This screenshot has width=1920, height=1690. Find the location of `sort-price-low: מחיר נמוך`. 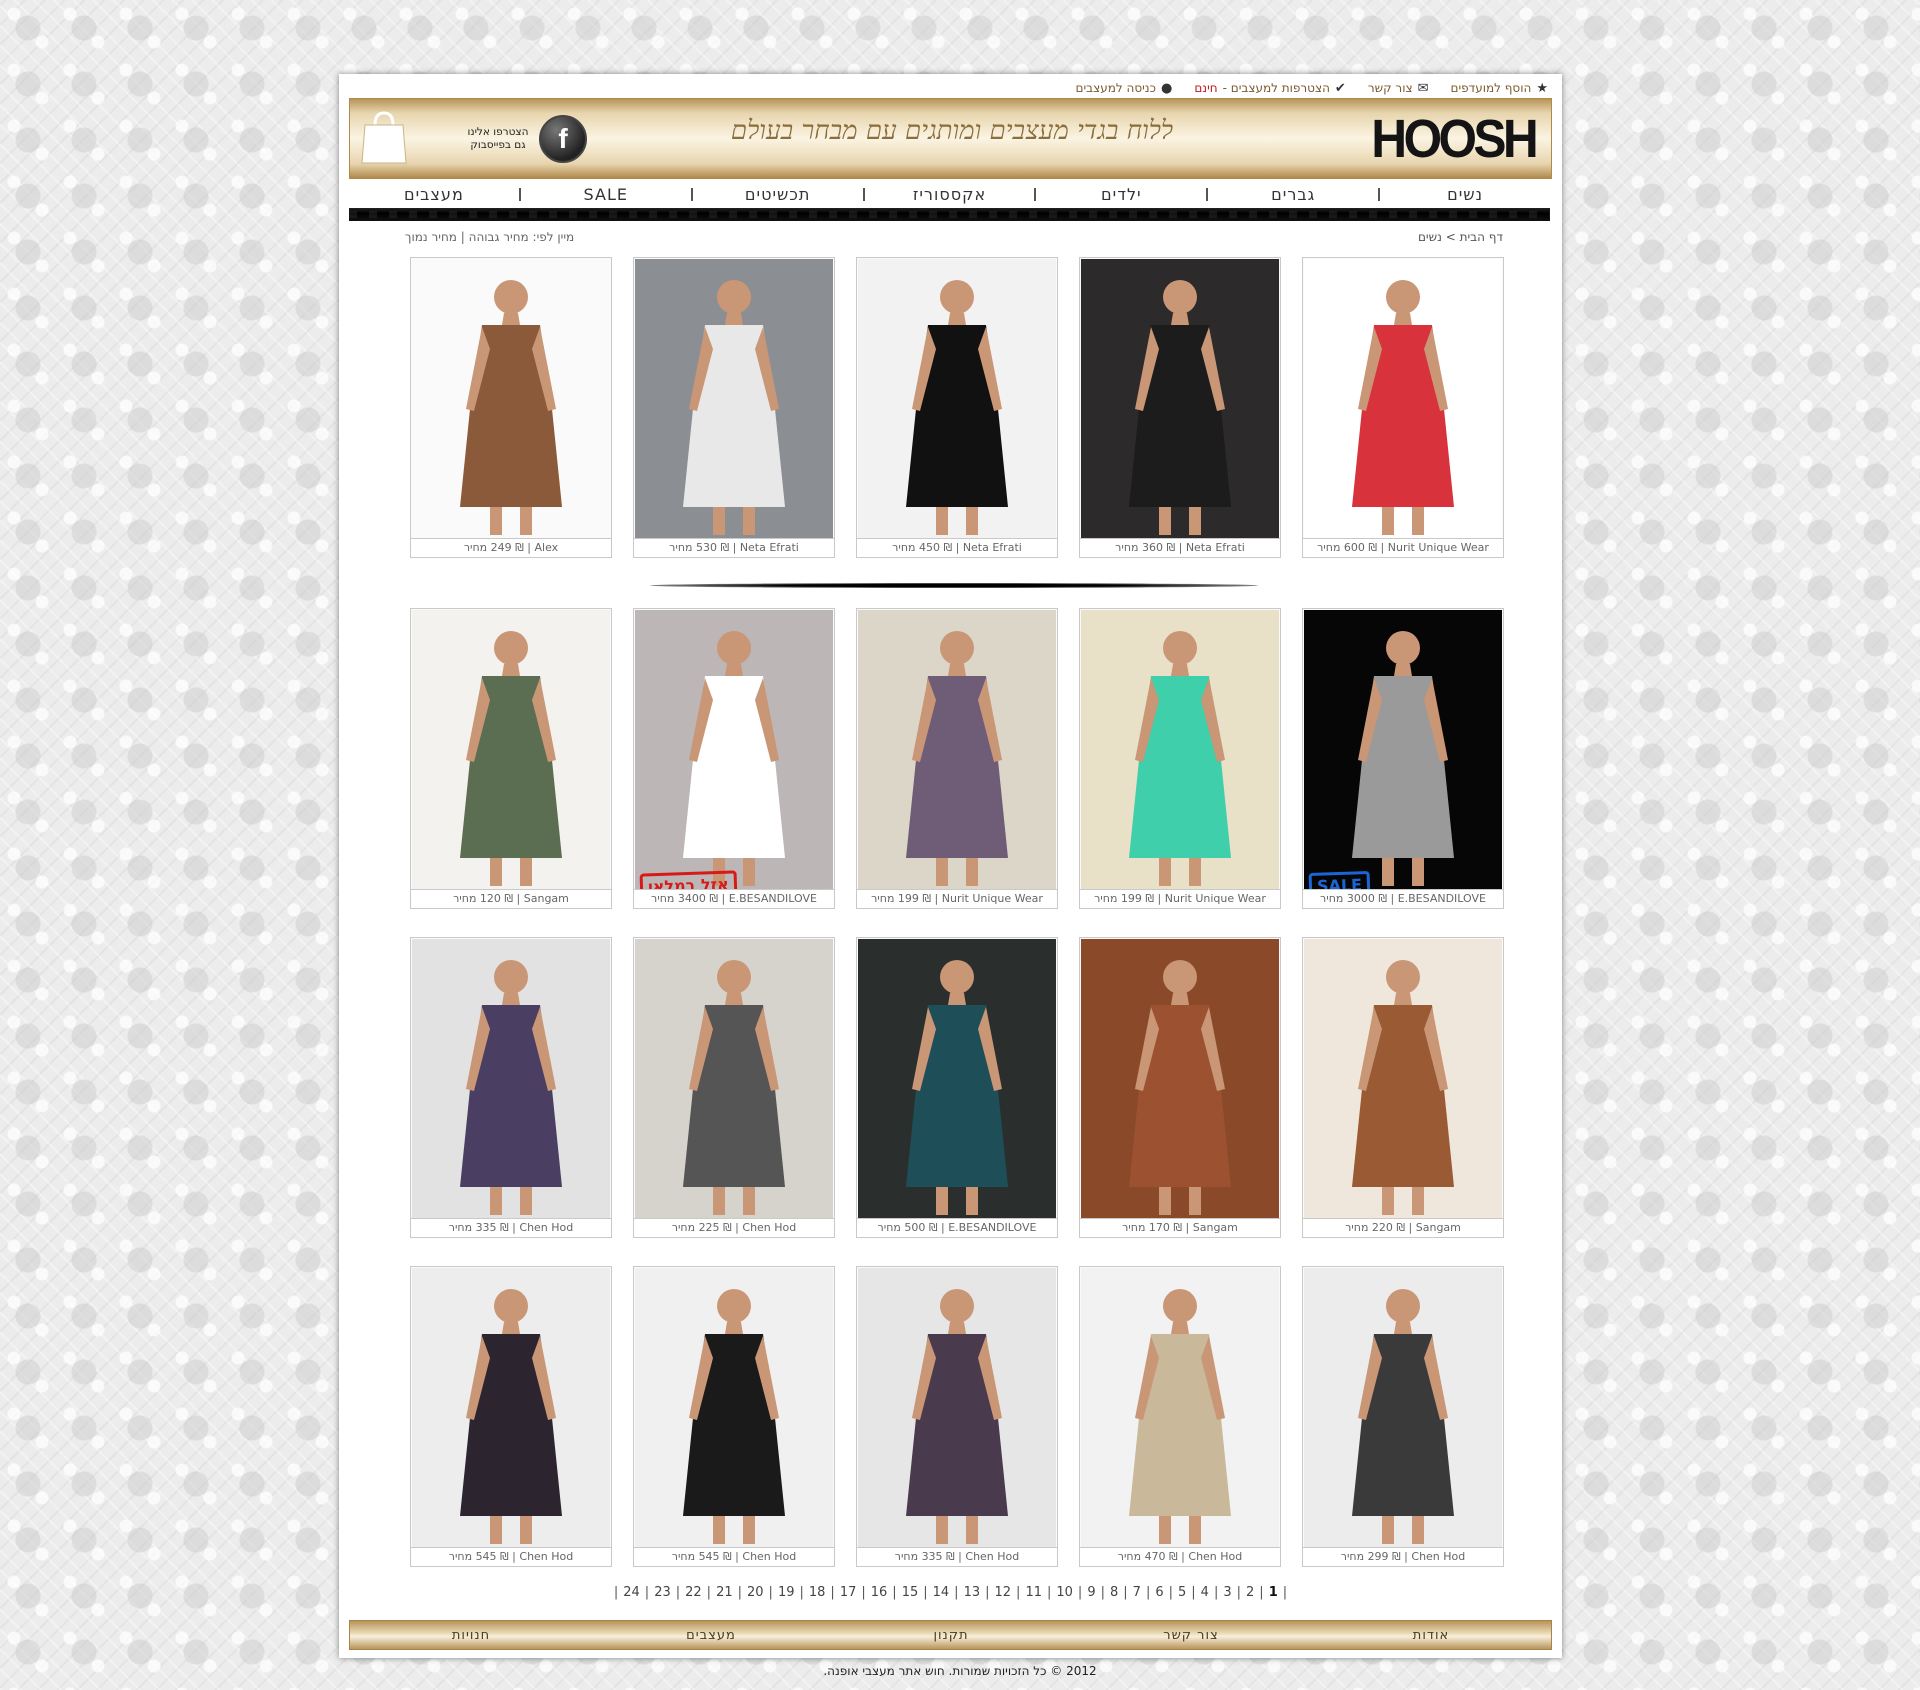

sort-price-low: מחיר נמוך is located at coordinates (431, 237).